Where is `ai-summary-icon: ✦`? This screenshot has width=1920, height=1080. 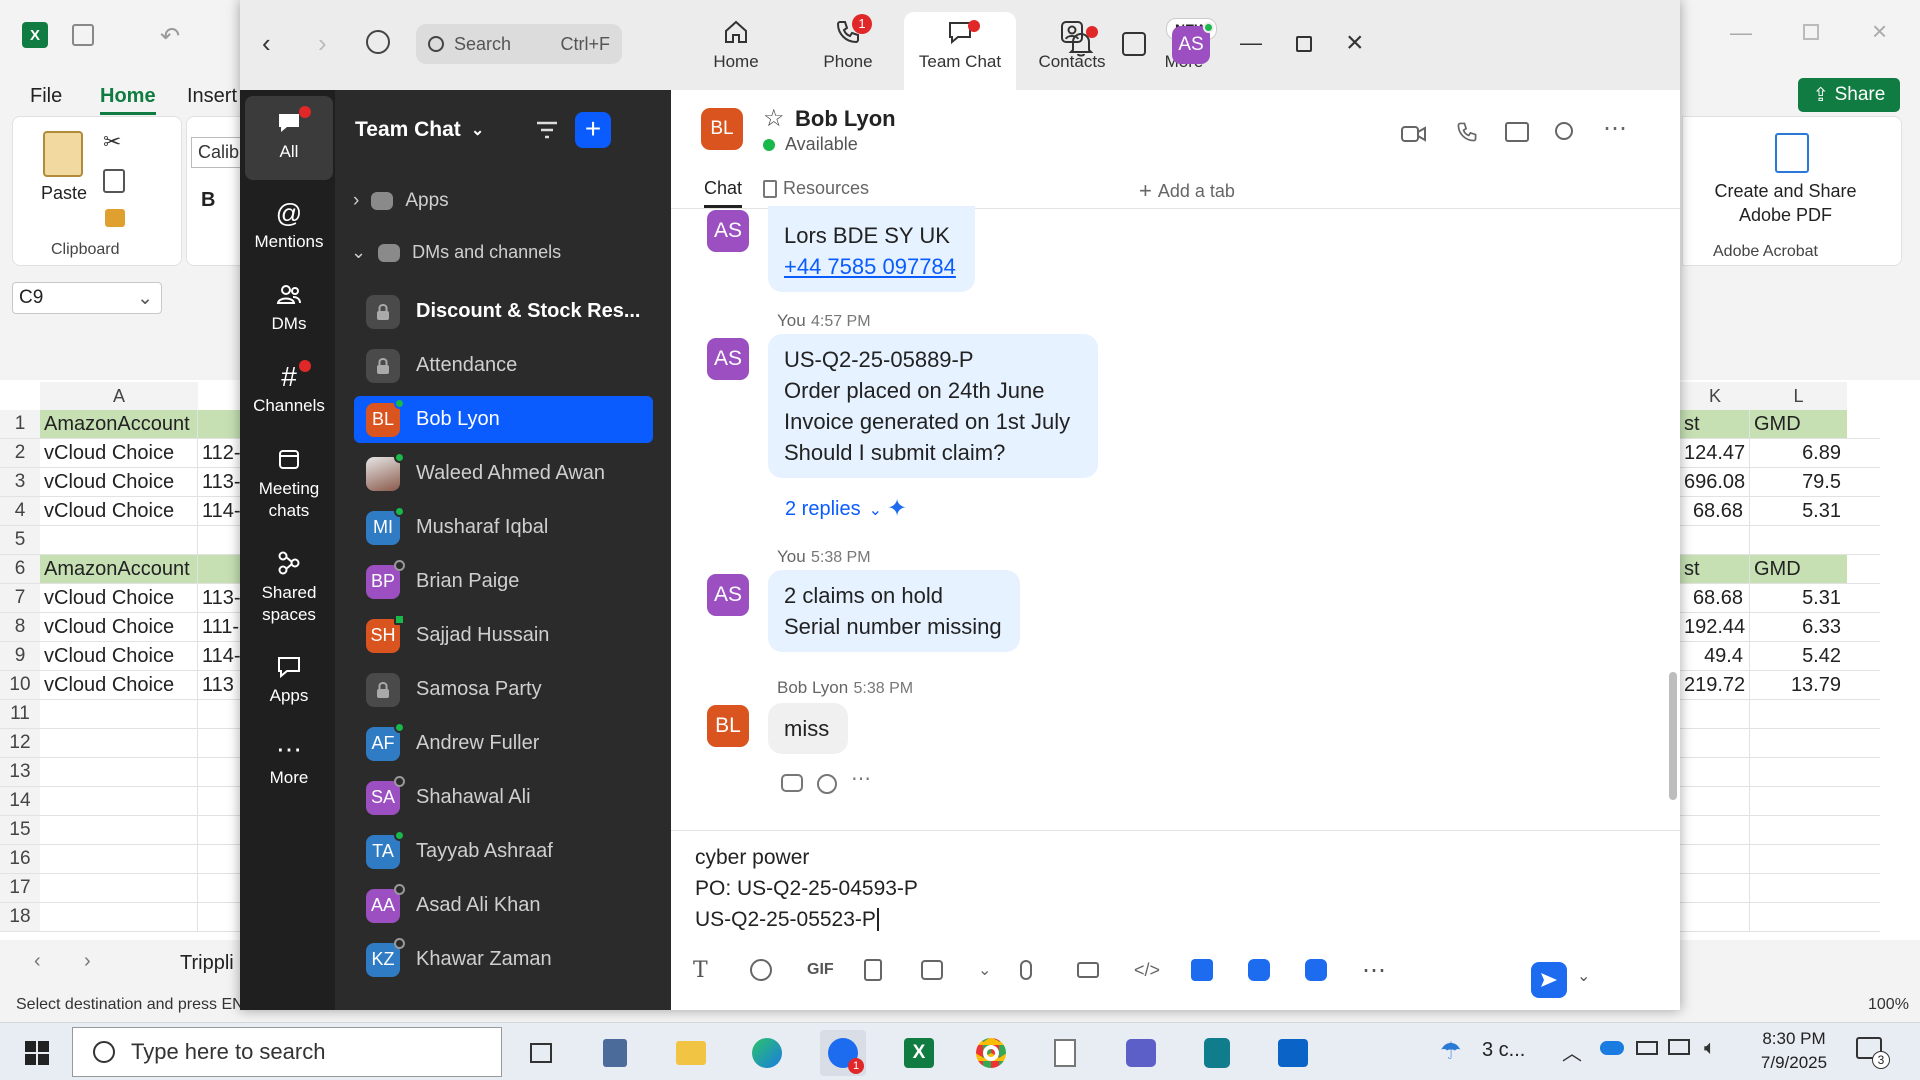
ai-summary-icon: ✦ is located at coordinates (897, 508).